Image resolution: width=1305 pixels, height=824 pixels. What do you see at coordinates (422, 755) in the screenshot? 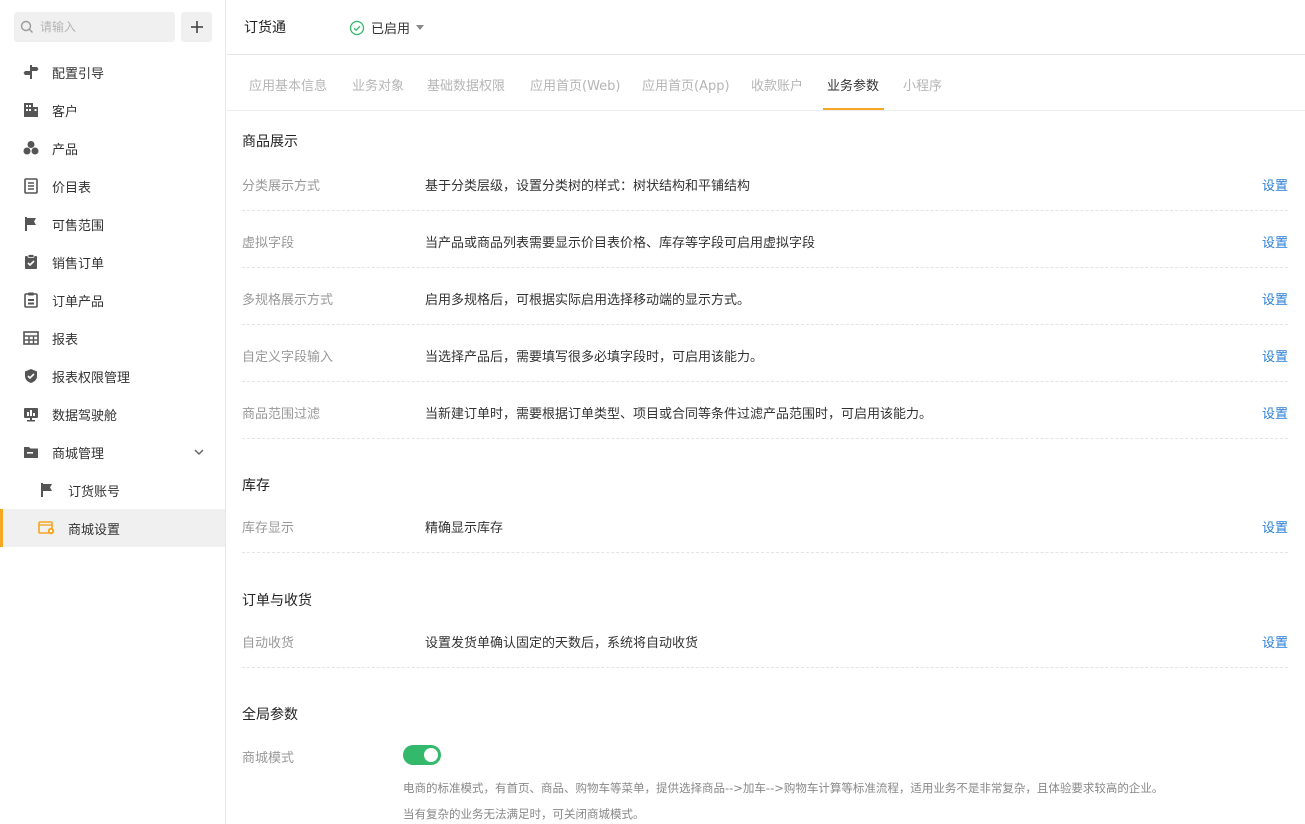
I see `mall-mode-toggle` at bounding box center [422, 755].